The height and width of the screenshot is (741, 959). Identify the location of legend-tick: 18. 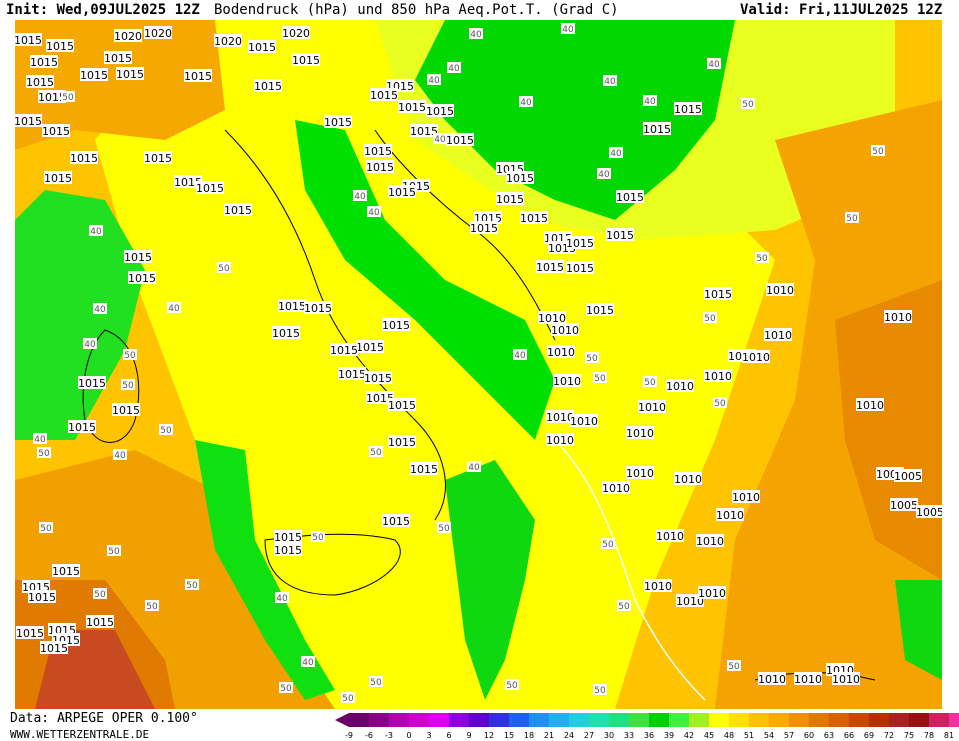
(529, 735).